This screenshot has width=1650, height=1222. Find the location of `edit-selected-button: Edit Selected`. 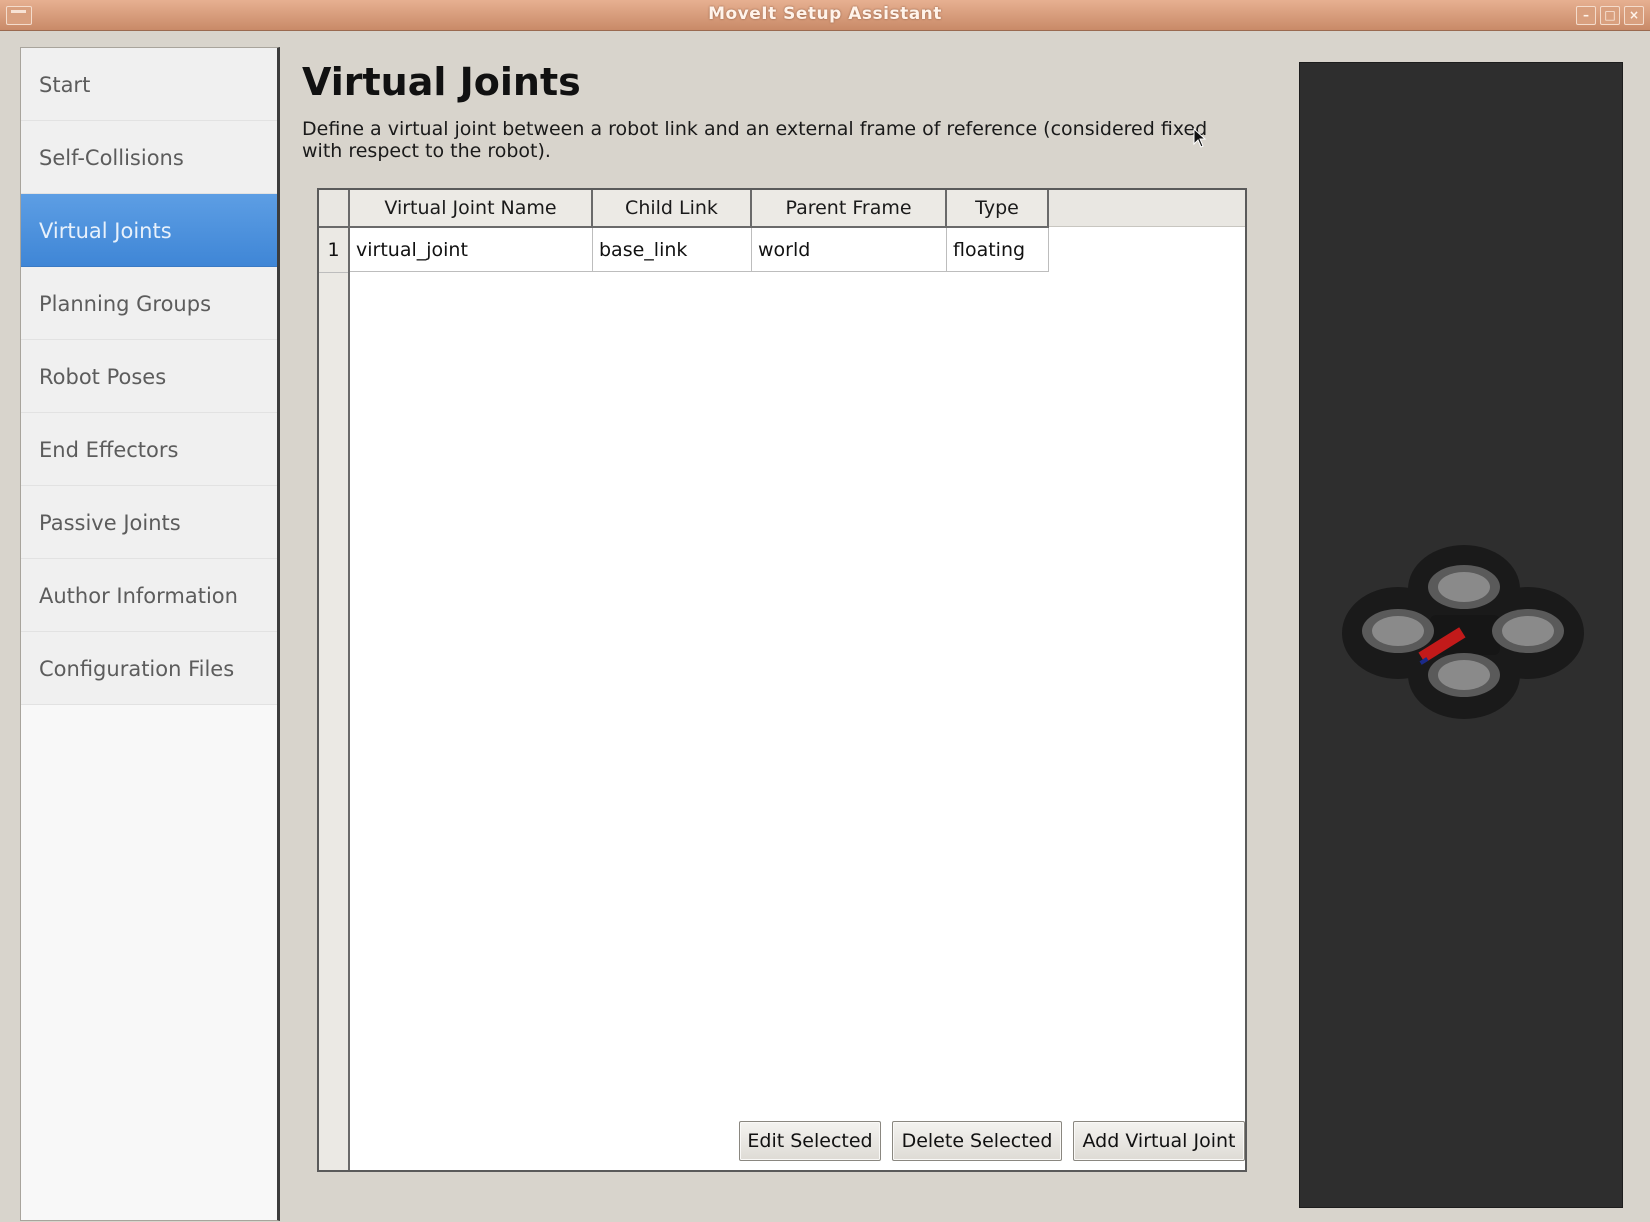

edit-selected-button: Edit Selected is located at coordinates (810, 1141).